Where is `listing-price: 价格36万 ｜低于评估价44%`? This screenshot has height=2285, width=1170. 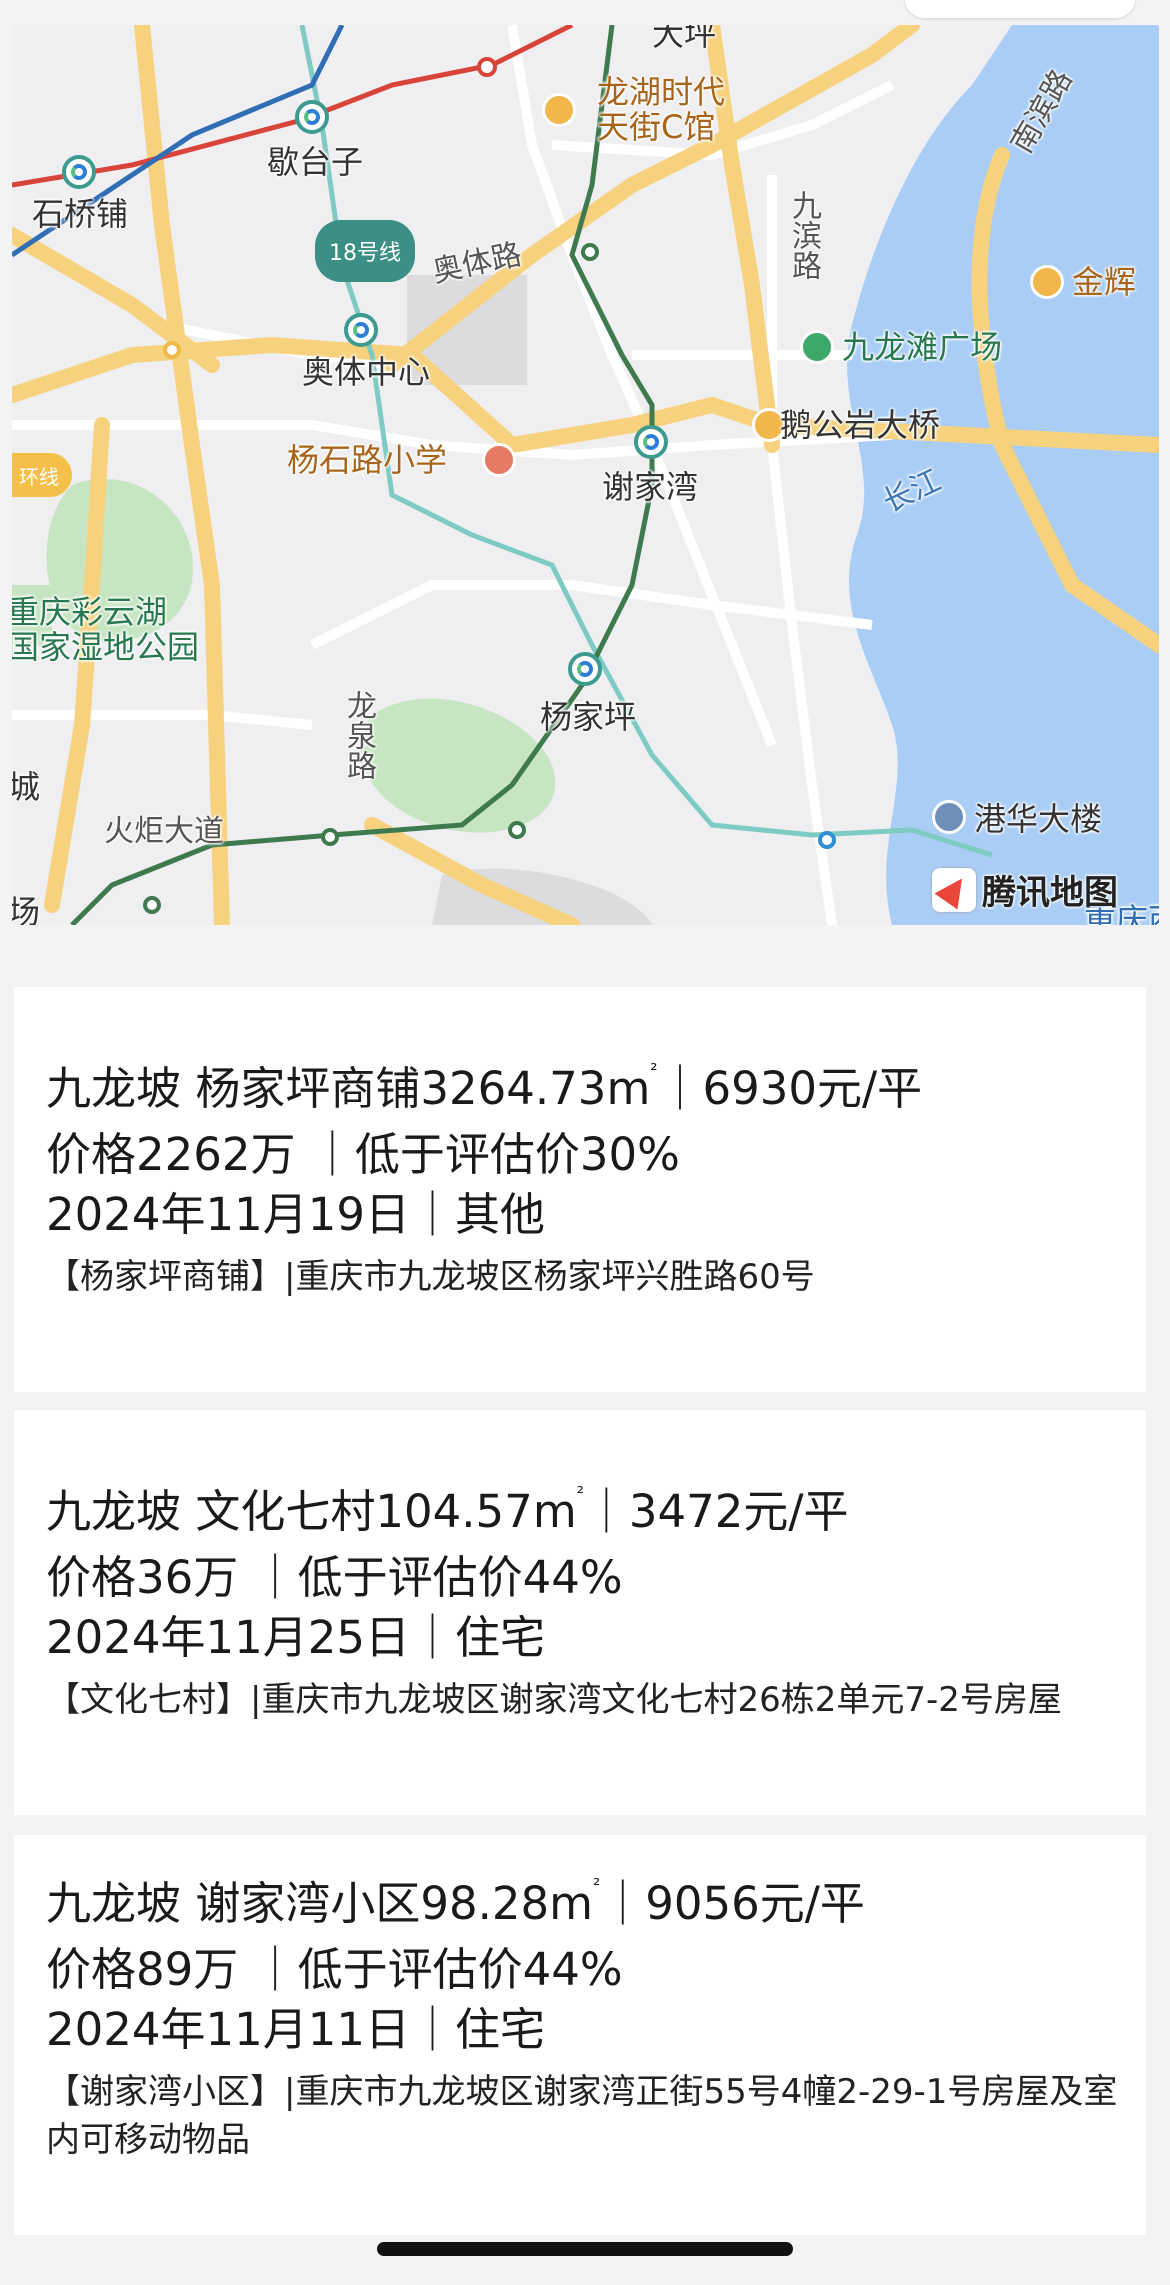 listing-price: 价格36万 ｜低于评估价44% is located at coordinates (334, 1577).